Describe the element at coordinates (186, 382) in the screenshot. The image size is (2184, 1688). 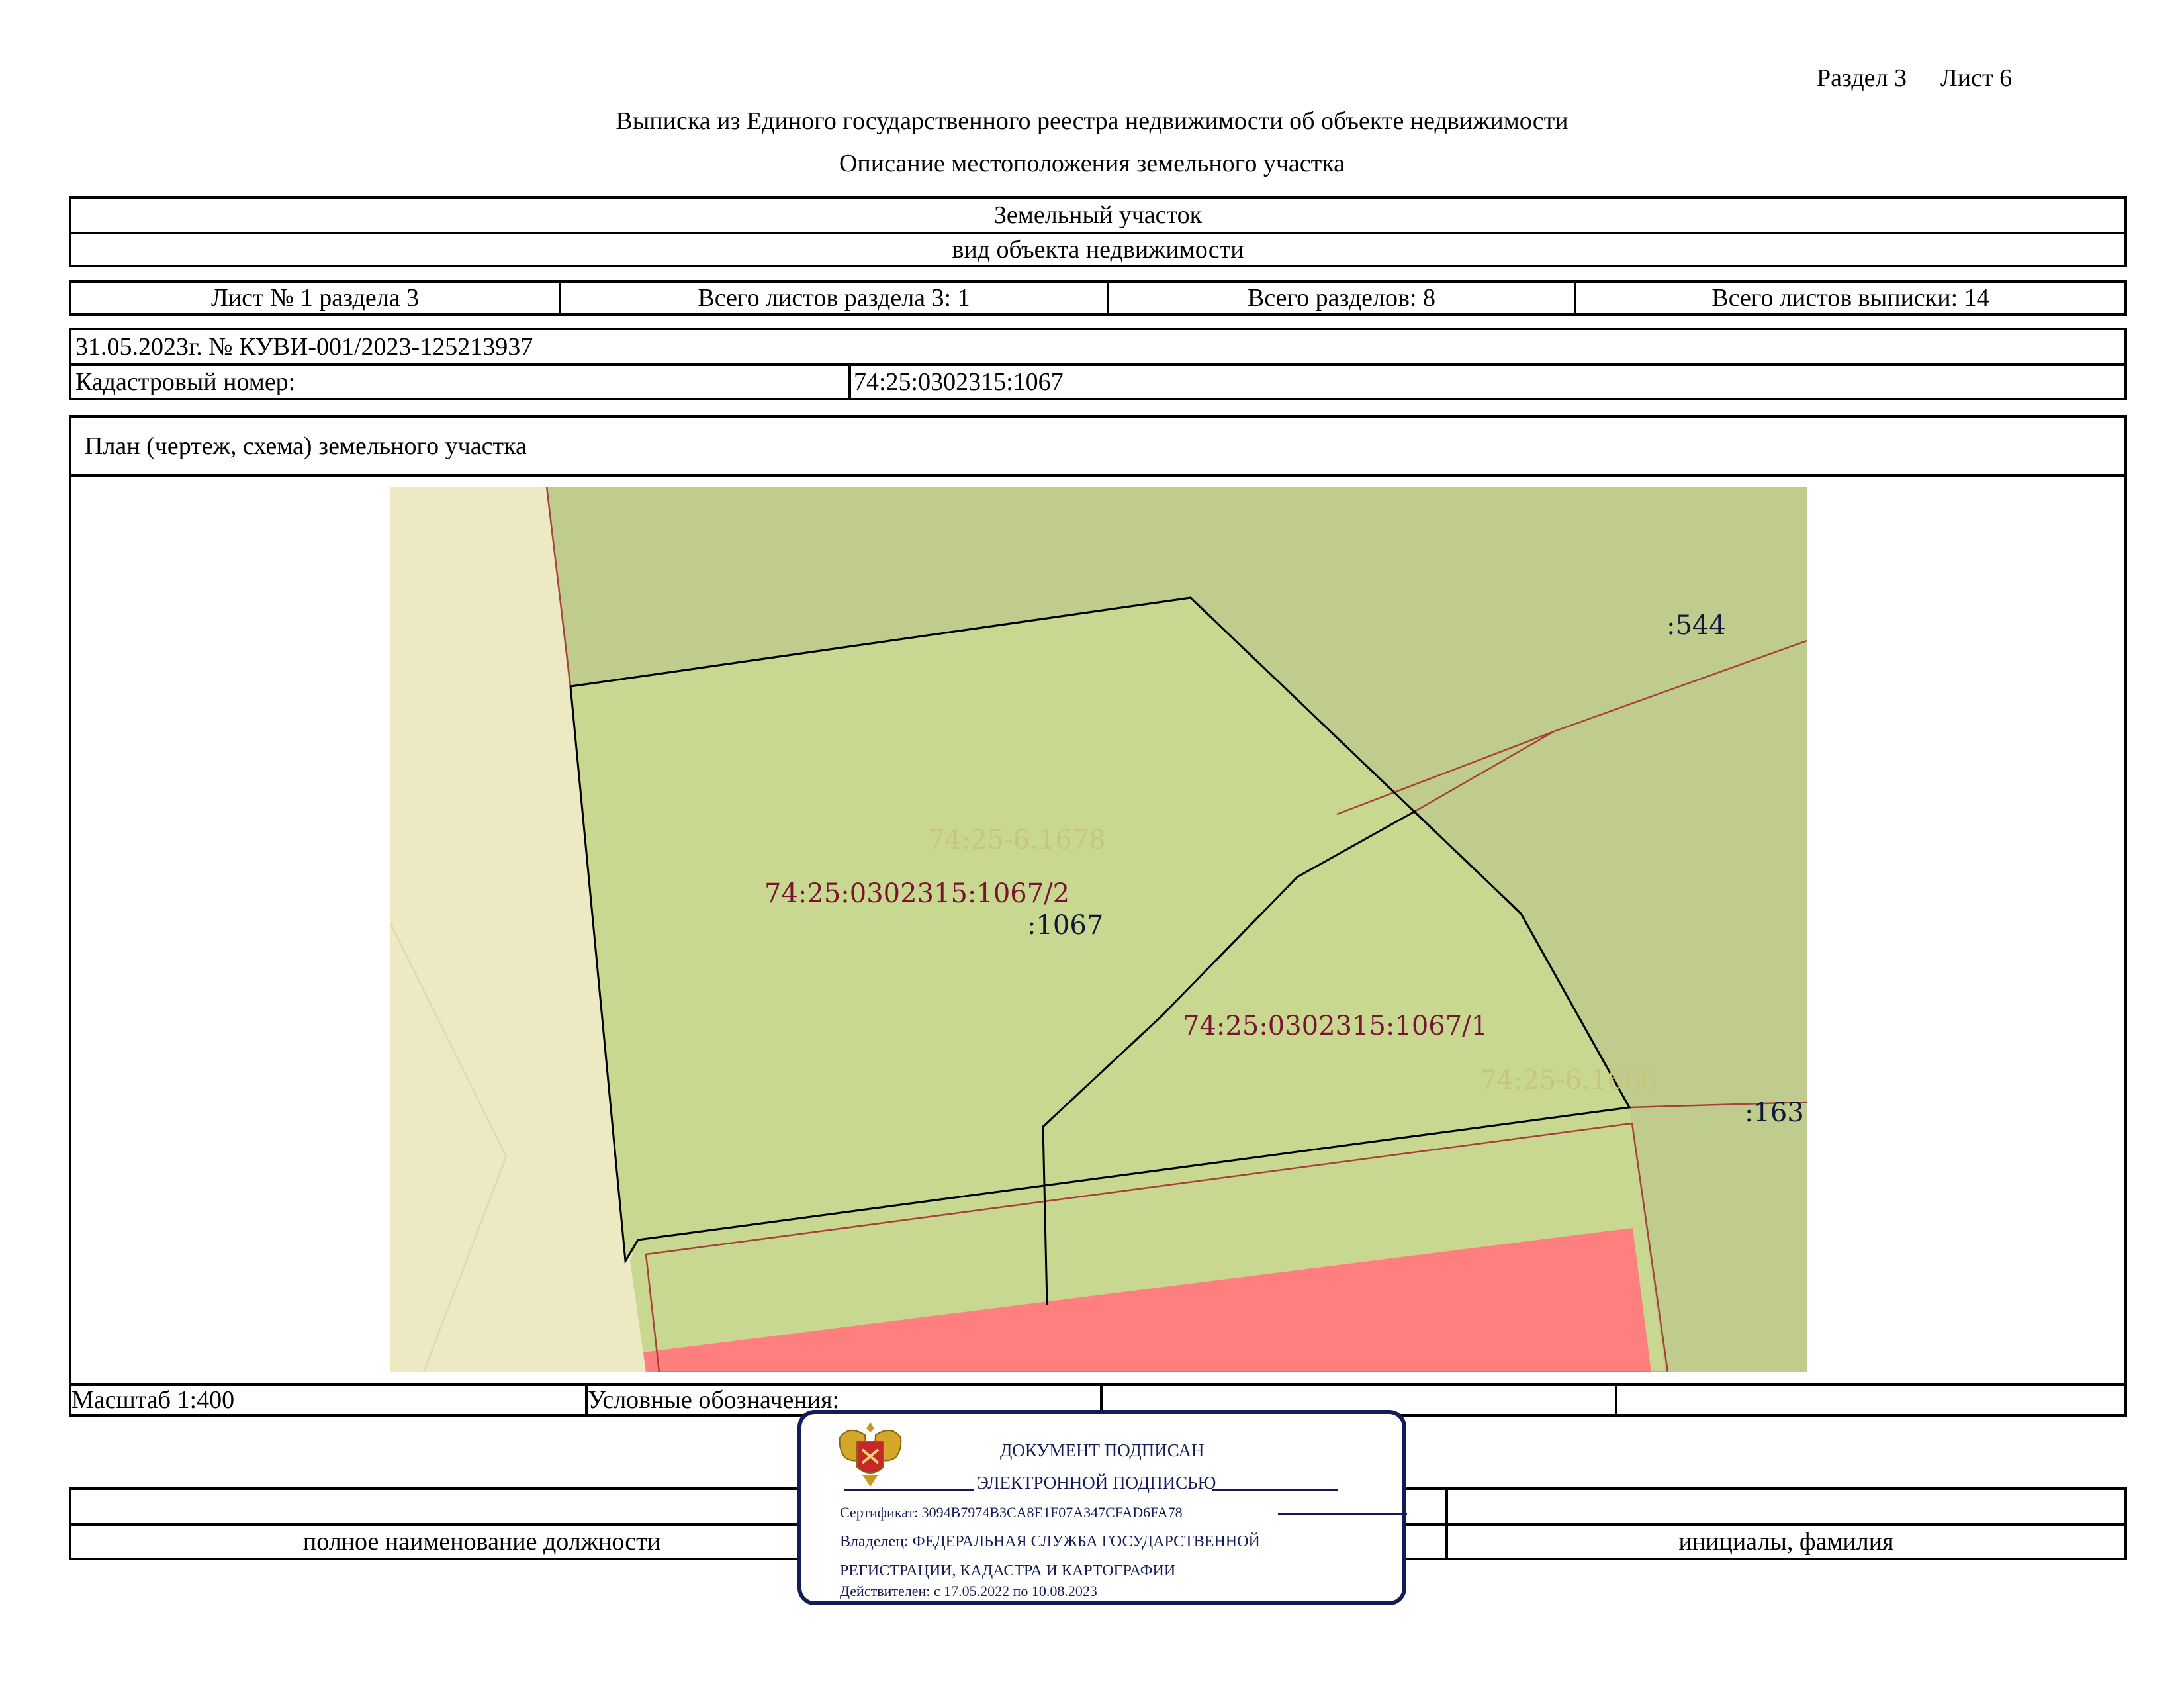
I see `cadastral-label: Кадастровый номер:` at that location.